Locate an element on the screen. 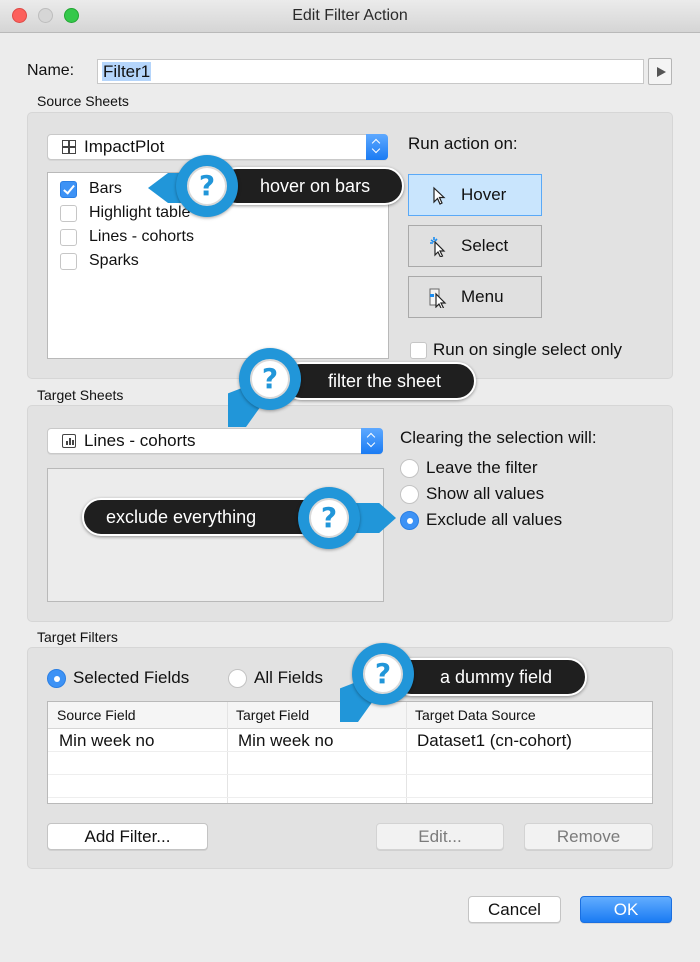 The image size is (700, 962). source-sheet-item-sparks: Sparks is located at coordinates (99, 261).